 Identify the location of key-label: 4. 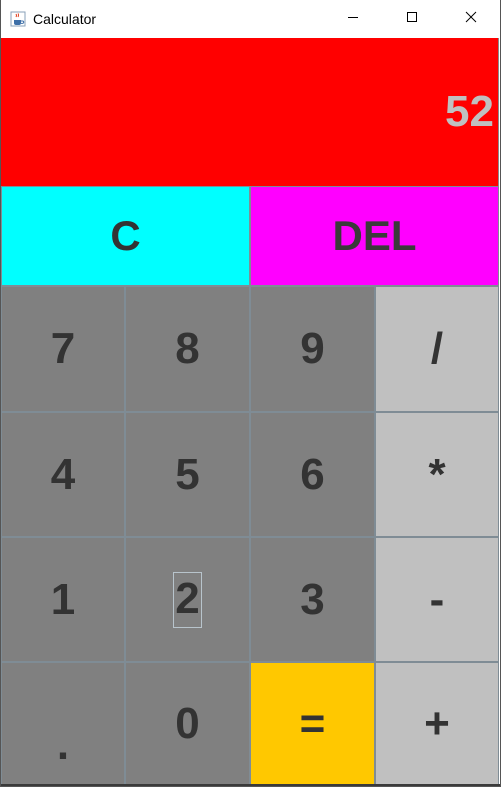
(63, 474).